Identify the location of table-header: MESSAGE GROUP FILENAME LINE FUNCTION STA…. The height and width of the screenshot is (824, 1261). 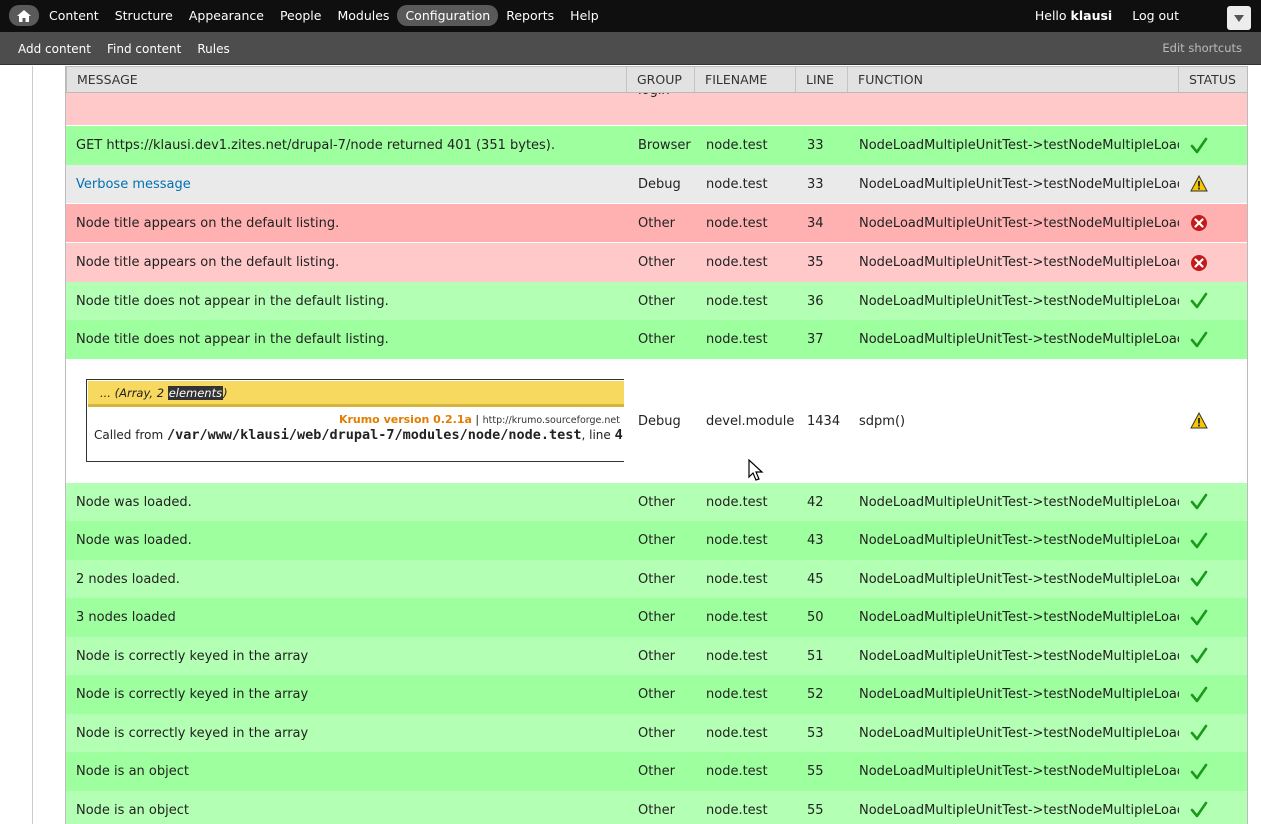
(656, 79).